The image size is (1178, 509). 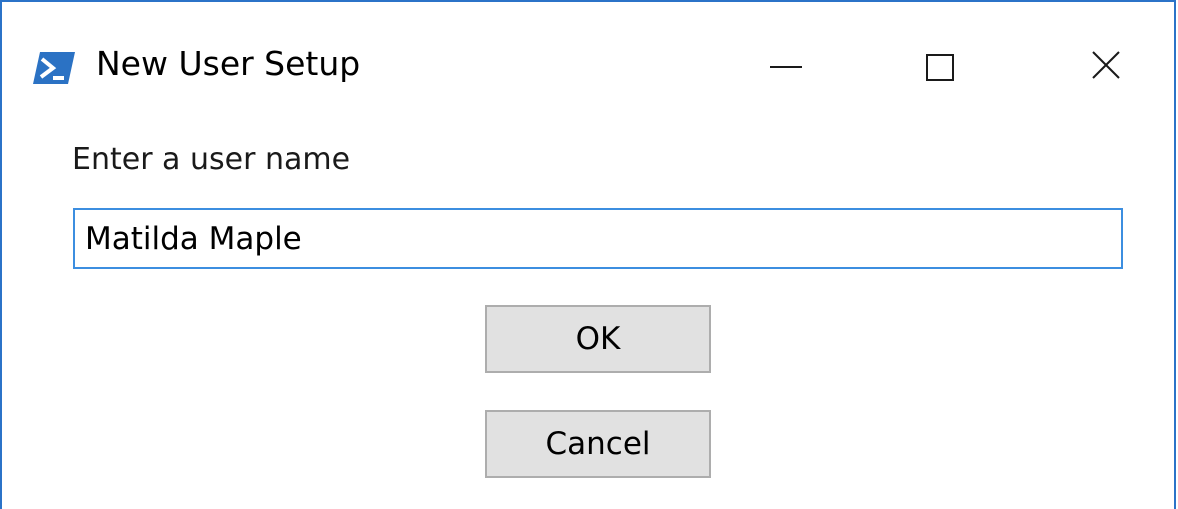 I want to click on close-icon, so click(x=1106, y=67).